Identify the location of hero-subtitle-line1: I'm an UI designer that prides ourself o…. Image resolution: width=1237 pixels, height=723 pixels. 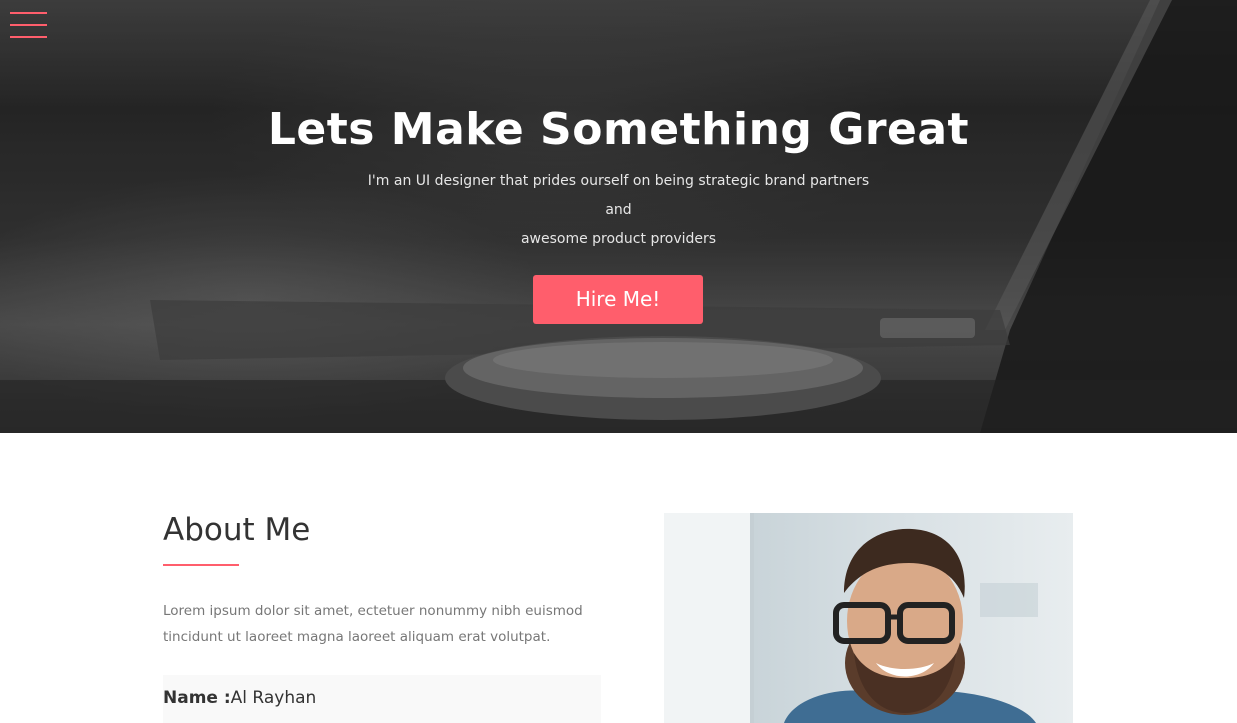
(618, 195).